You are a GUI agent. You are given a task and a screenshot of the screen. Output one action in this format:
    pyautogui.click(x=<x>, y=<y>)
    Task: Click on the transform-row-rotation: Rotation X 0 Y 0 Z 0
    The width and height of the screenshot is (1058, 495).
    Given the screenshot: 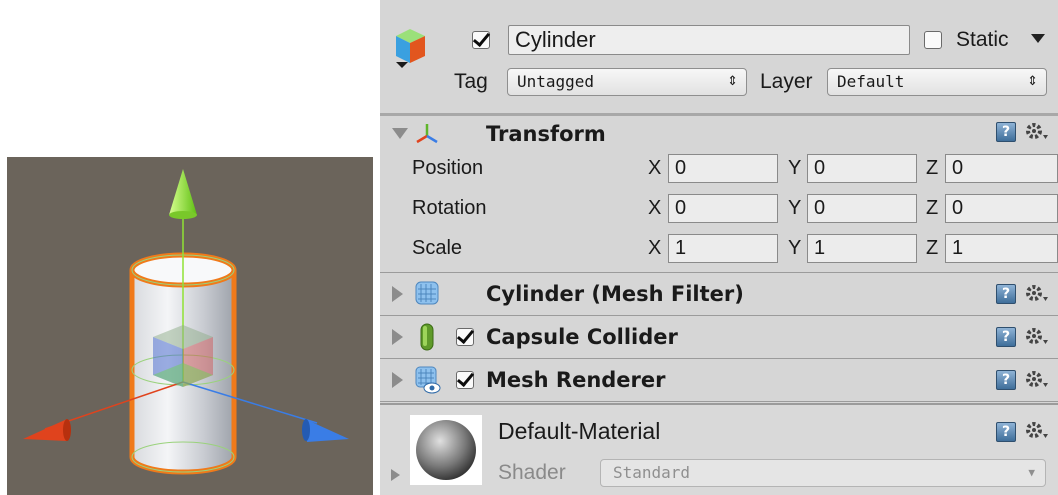 What is the action you would take?
    pyautogui.click(x=719, y=212)
    